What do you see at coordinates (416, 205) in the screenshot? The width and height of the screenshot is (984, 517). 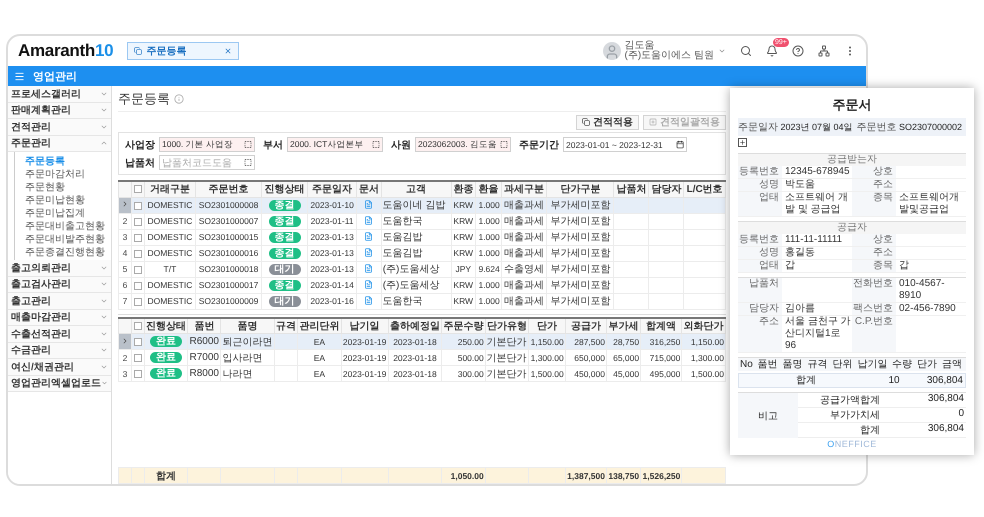 I see `table-cell: 도움이네 김밥` at bounding box center [416, 205].